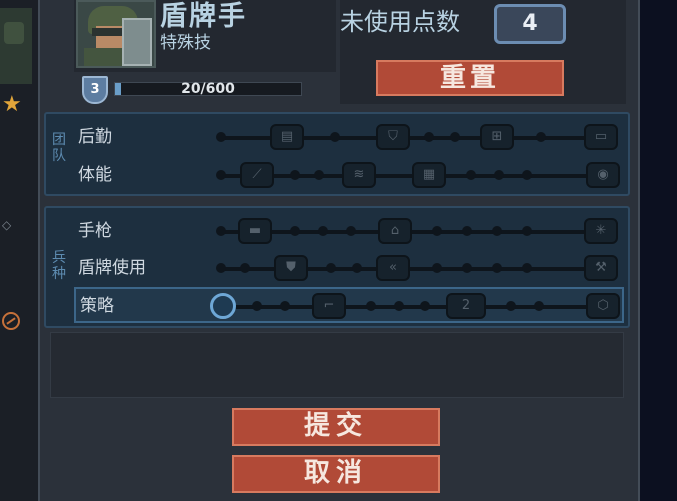 The height and width of the screenshot is (501, 677). Describe the element at coordinates (95, 137) in the screenshot. I see `row-label: 后勤` at that location.